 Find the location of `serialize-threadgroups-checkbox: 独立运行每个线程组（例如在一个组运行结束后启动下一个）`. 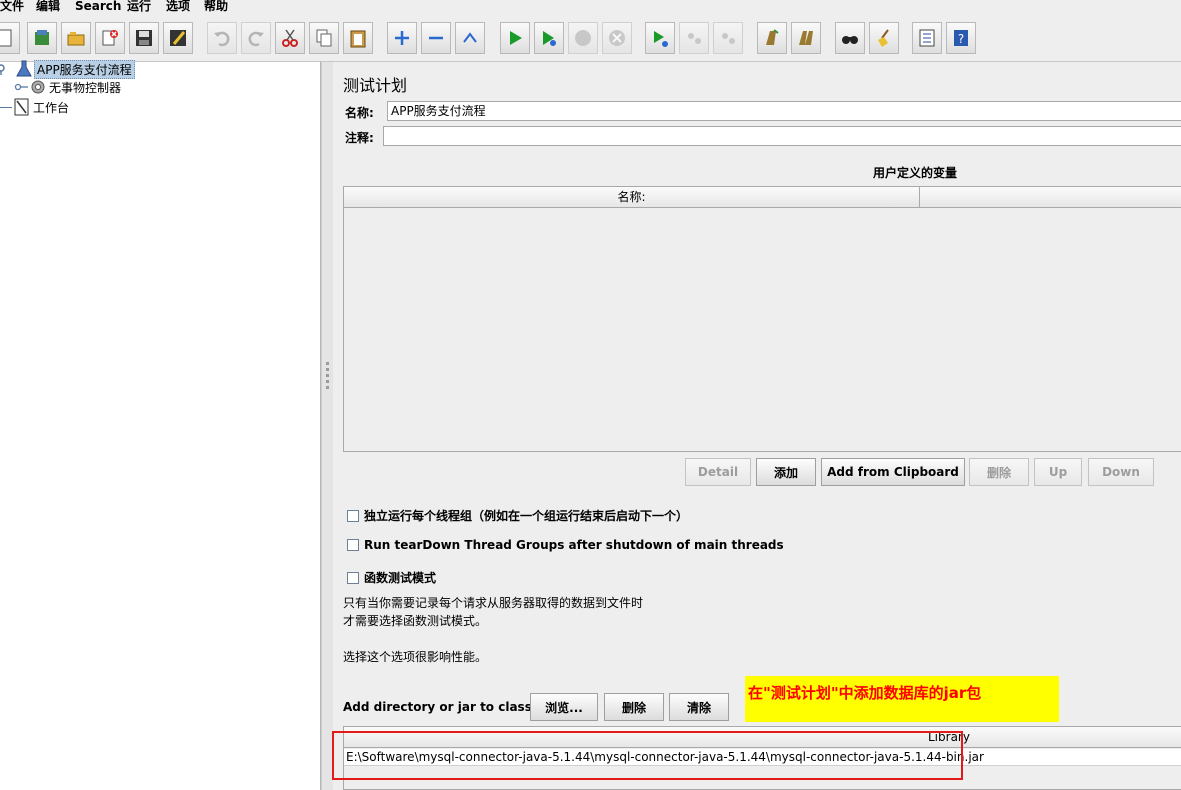

serialize-threadgroups-checkbox: 独立运行每个线程组（例如在一个组运行结束后启动下一个） is located at coordinates (517, 515).